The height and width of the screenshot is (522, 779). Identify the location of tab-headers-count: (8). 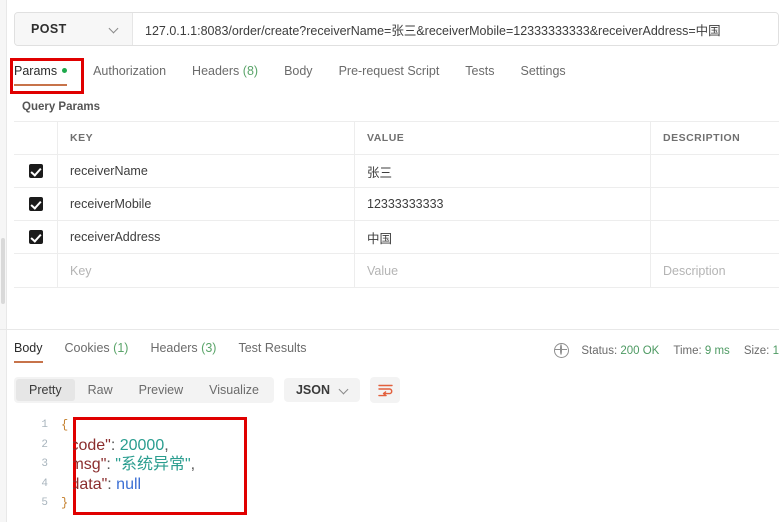
(250, 71).